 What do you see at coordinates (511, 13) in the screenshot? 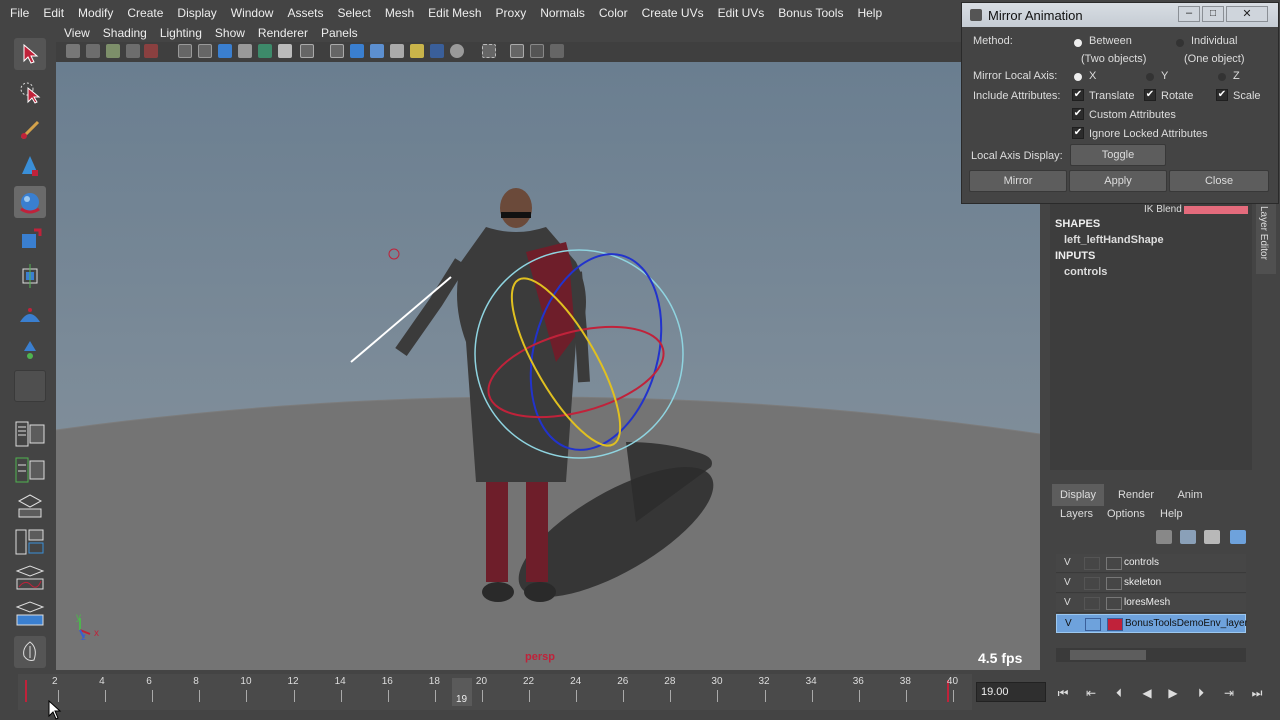
I see `menu-proxy: Proxy` at bounding box center [511, 13].